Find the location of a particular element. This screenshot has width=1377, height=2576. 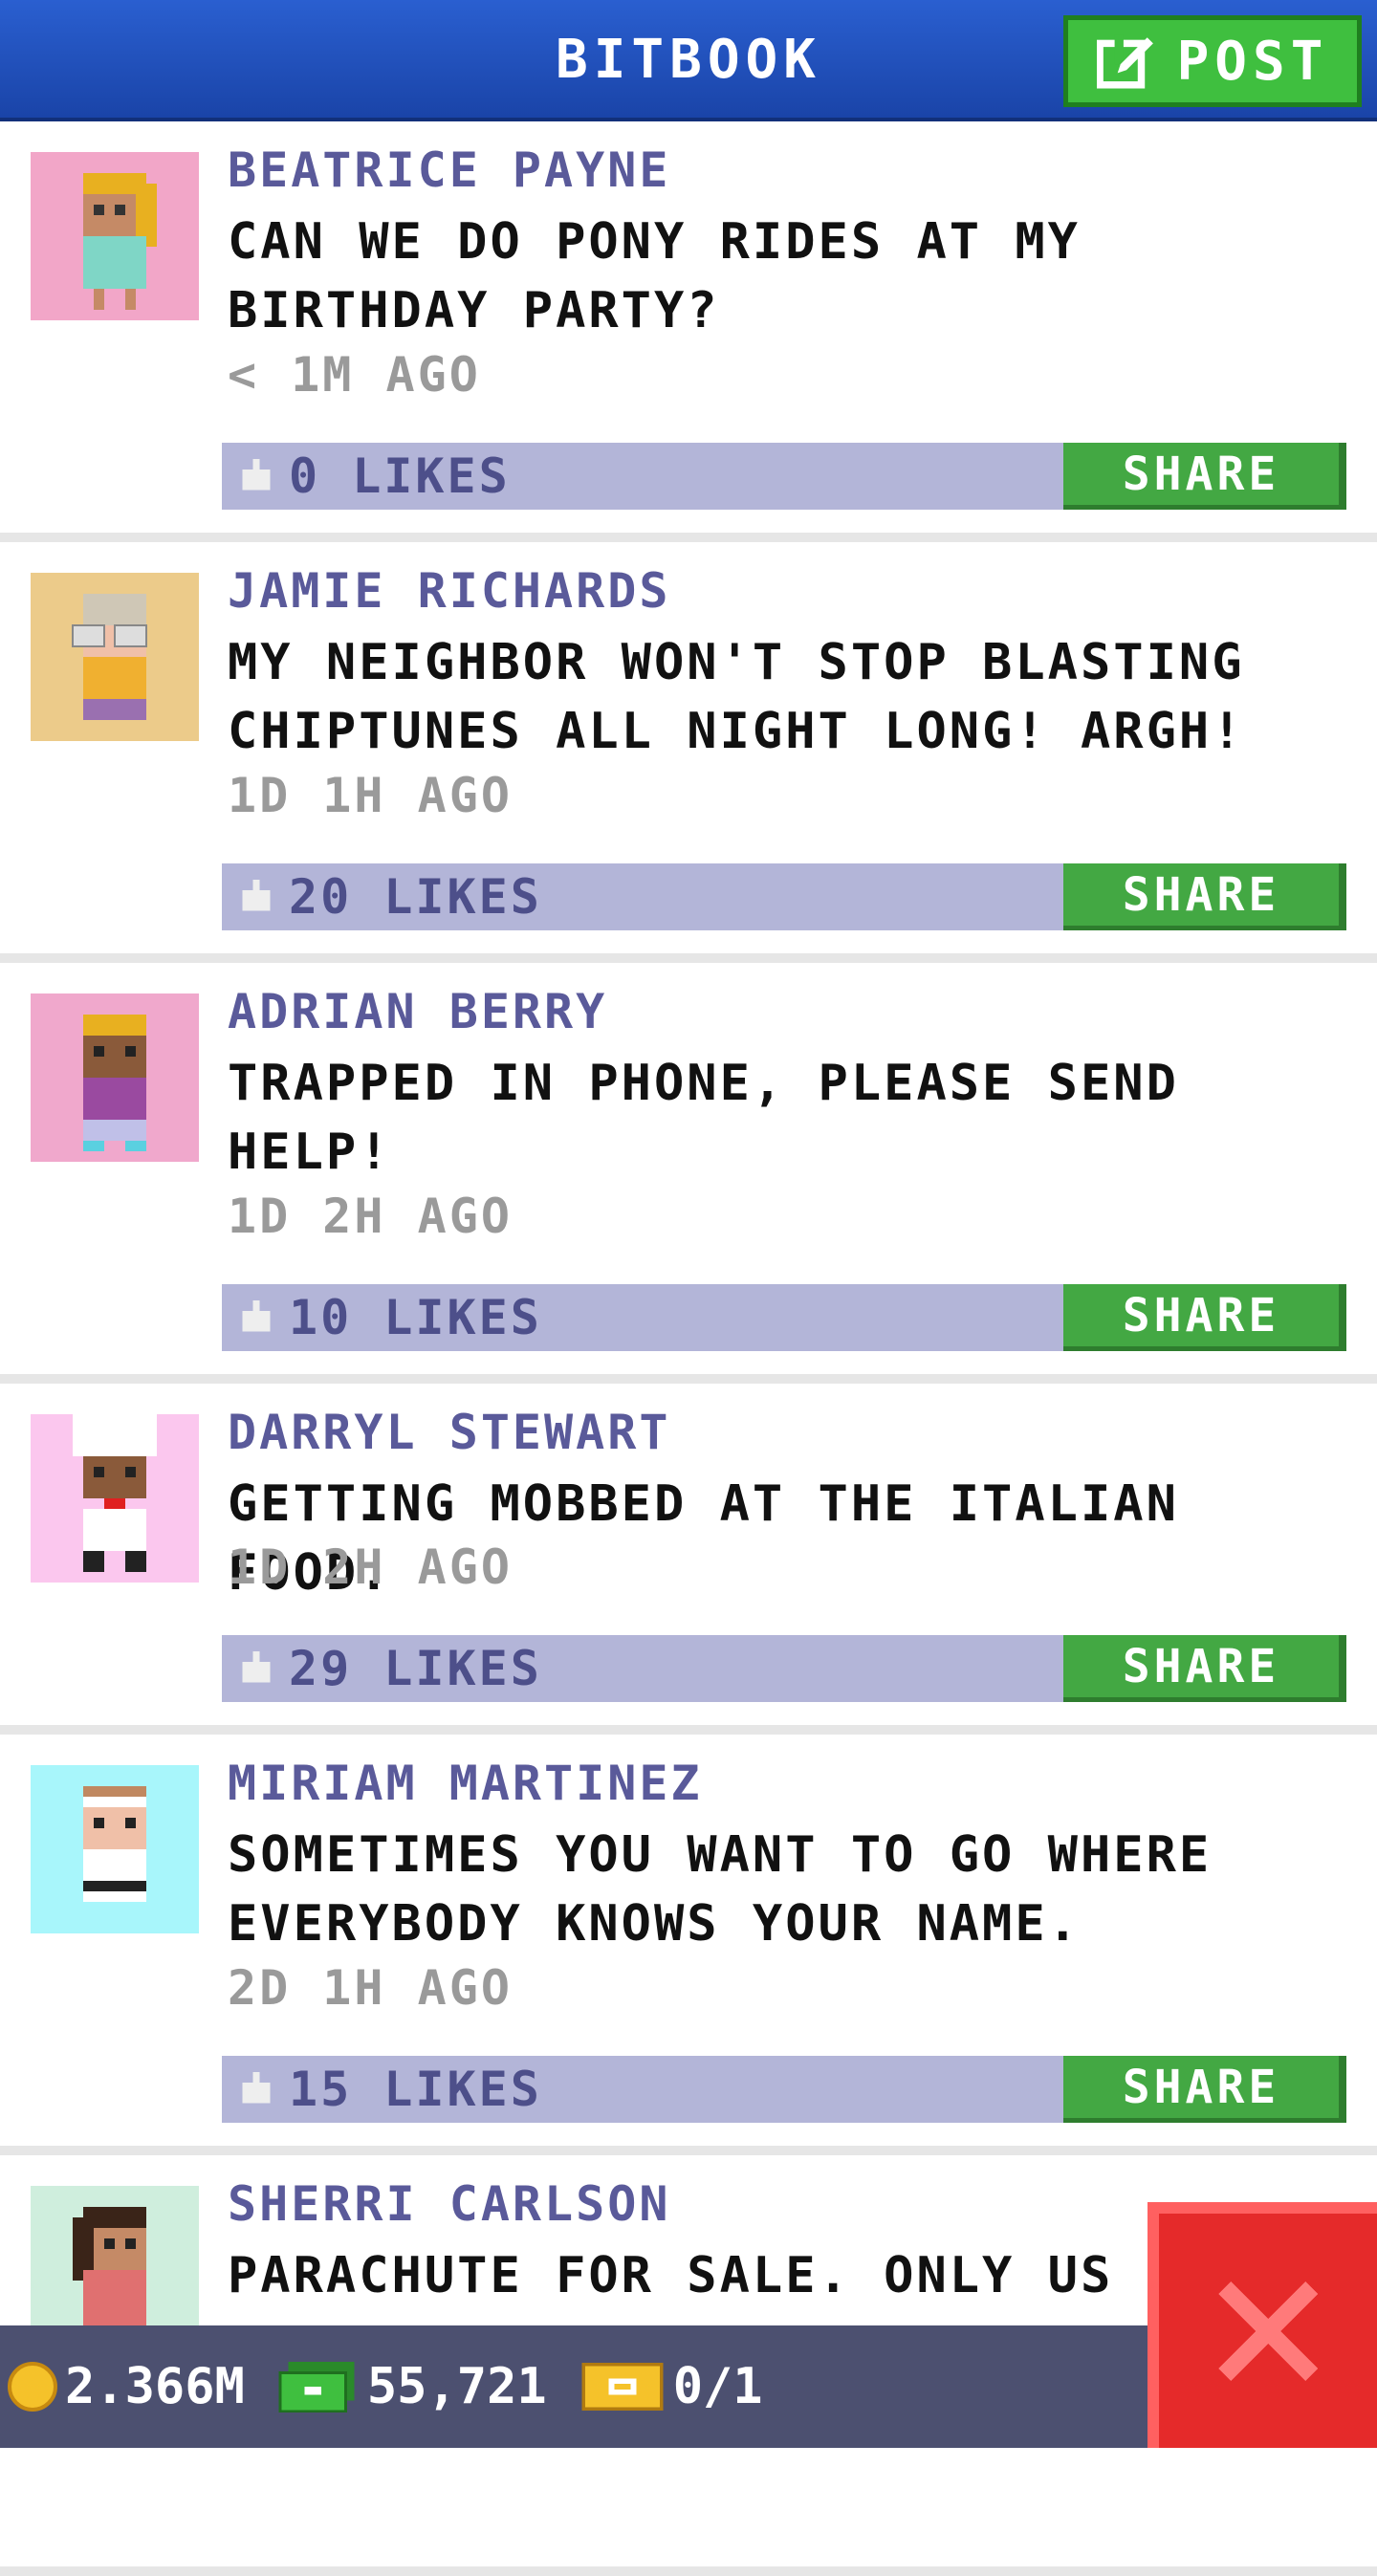

likes-bar: 15 LIKES SHARE is located at coordinates (784, 2089).